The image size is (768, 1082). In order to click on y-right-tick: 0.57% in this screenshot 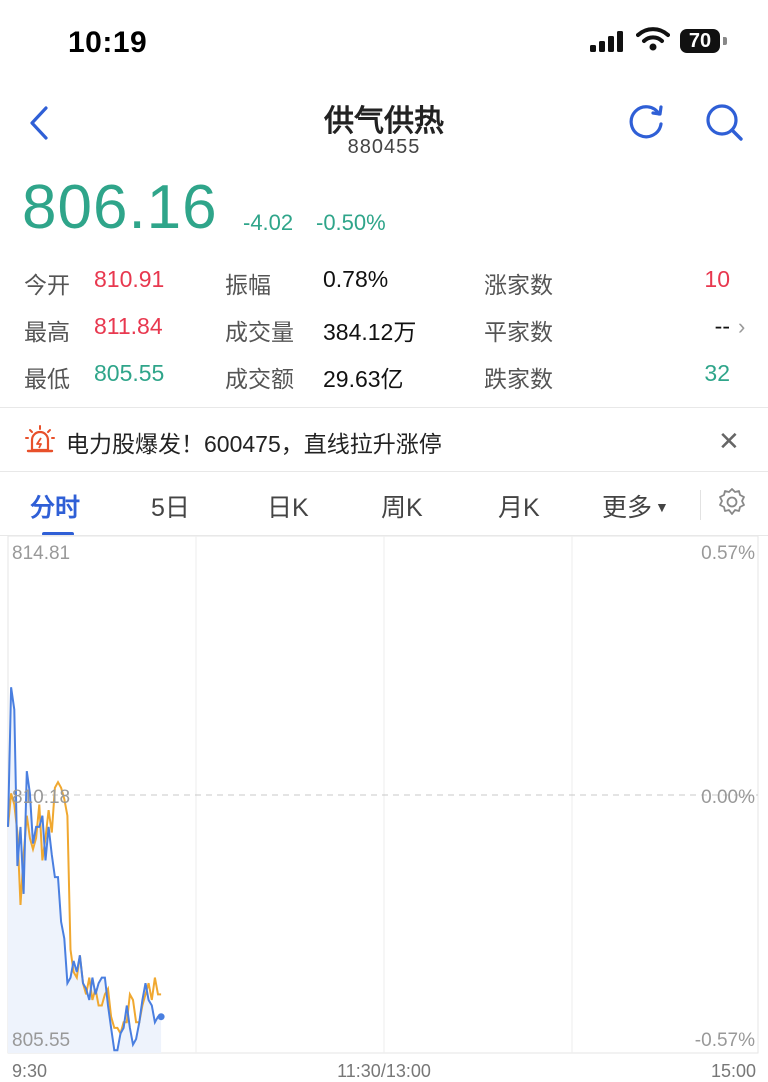, I will do `click(728, 553)`.